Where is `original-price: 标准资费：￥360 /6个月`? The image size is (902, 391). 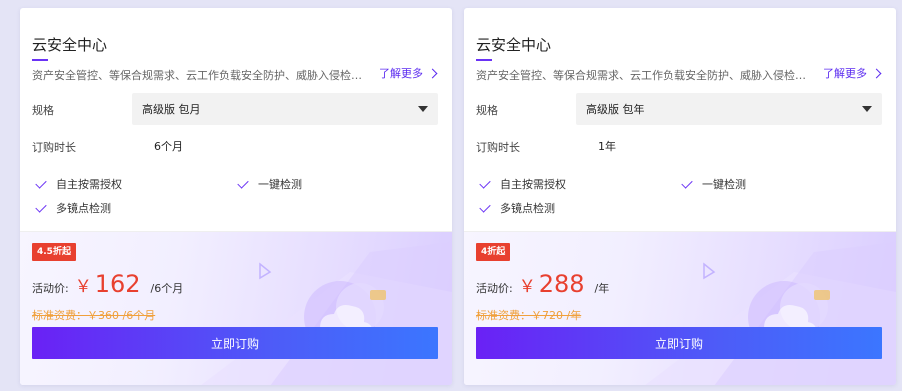
original-price: 标准资费：￥360 /6个月 is located at coordinates (94, 315).